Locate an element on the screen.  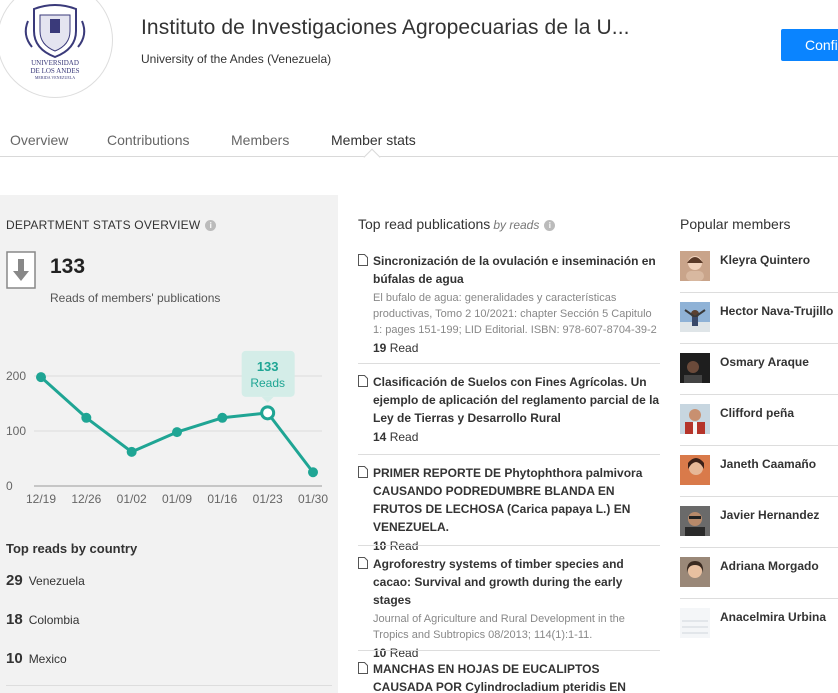
svg-text: MERIDA VENEZUELA is located at coordinates (55, 77).